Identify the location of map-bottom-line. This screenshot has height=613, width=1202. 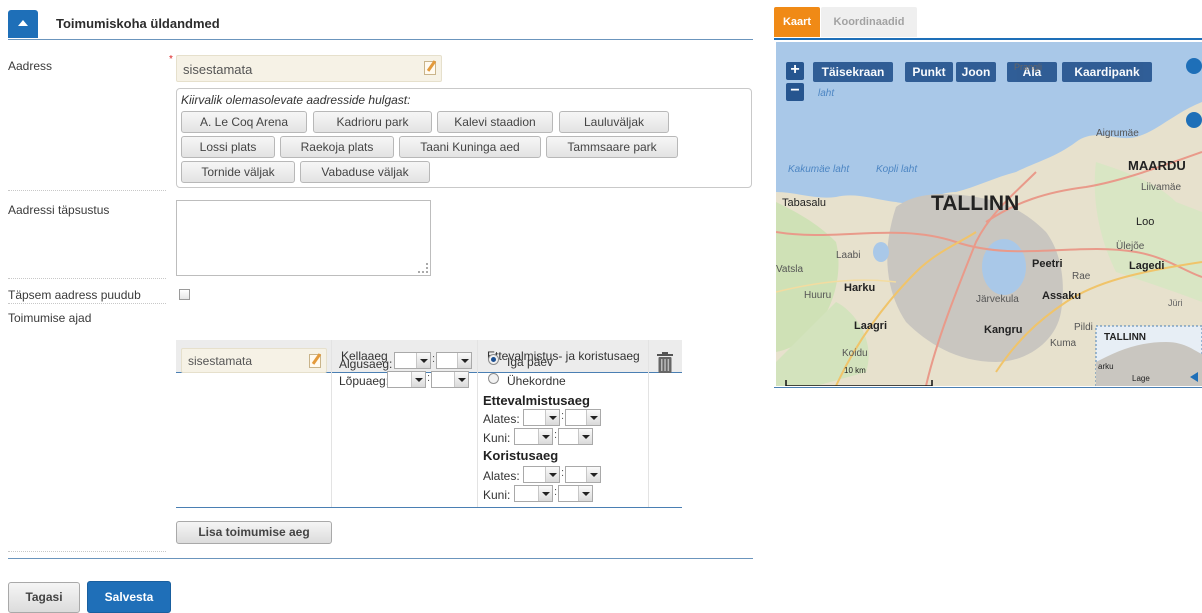
(988, 387).